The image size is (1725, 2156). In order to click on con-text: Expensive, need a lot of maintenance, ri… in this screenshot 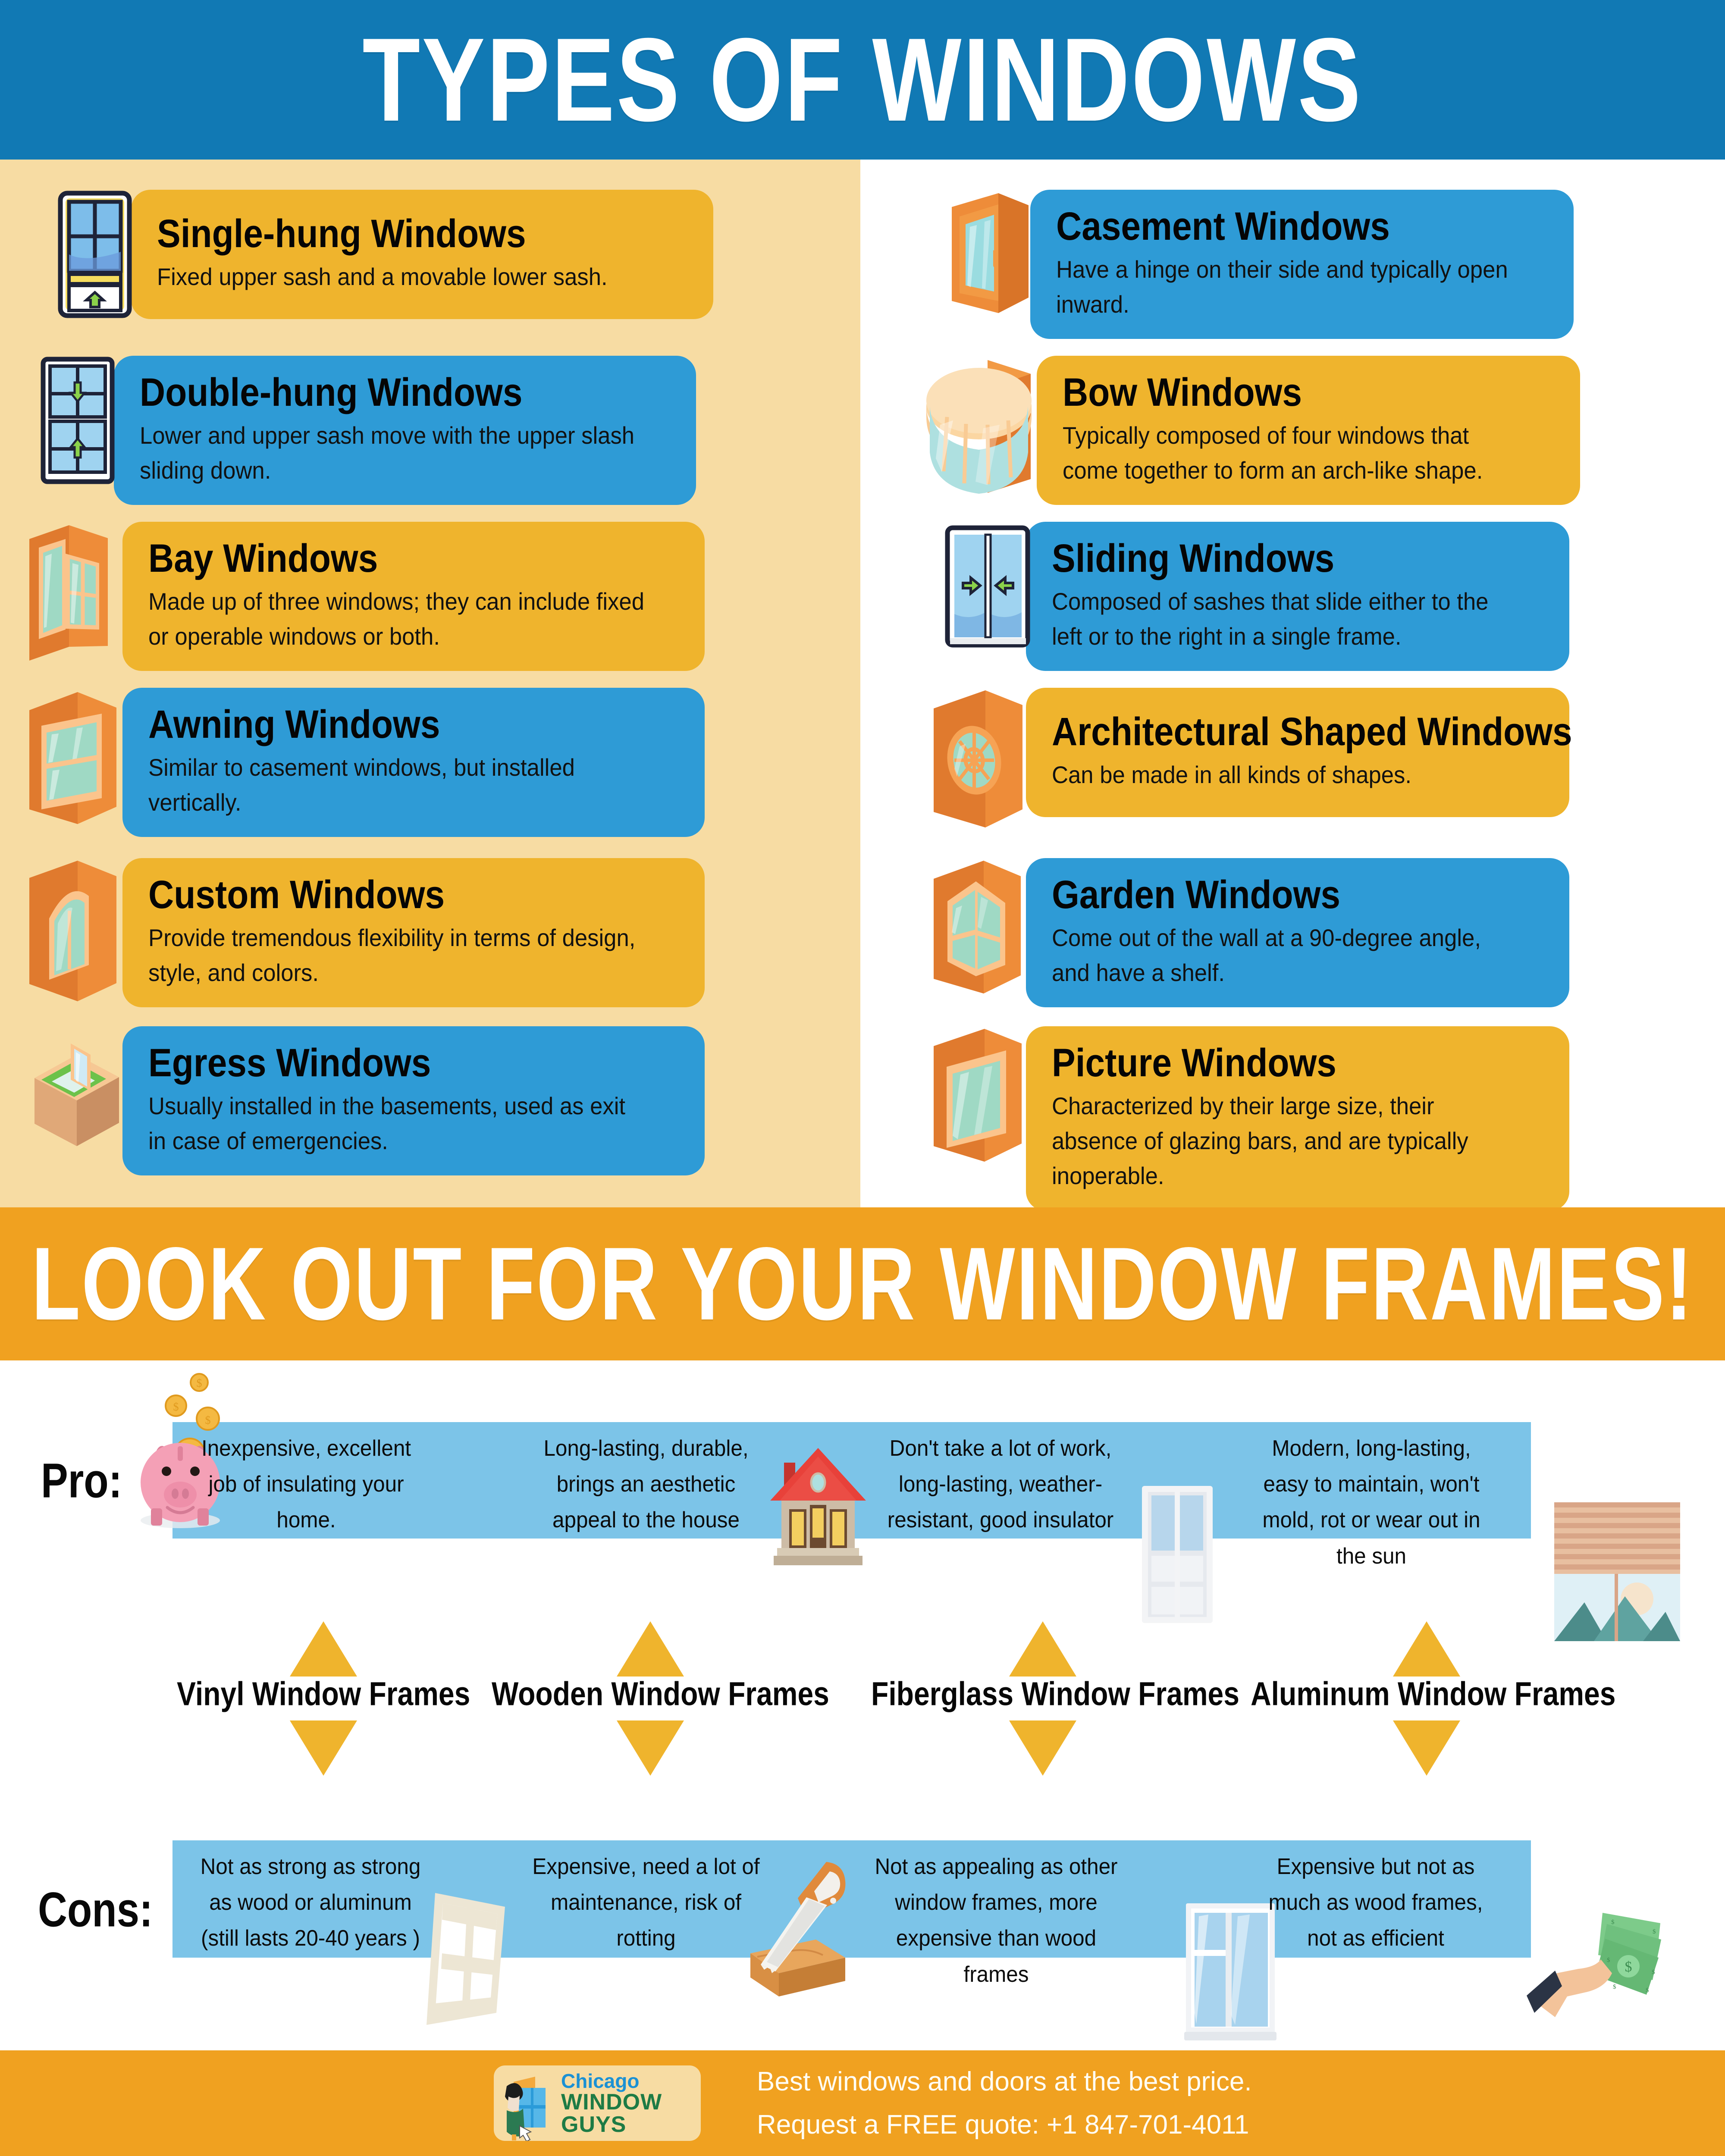, I will do `click(646, 1903)`.